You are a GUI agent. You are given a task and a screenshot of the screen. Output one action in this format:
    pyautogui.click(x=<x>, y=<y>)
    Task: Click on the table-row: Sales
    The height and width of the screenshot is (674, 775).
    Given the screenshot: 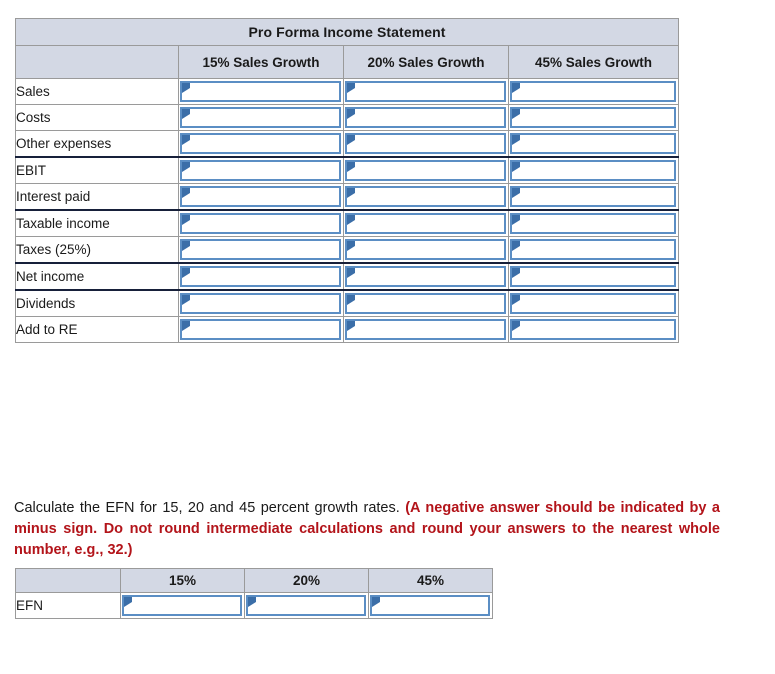 What is the action you would take?
    pyautogui.click(x=347, y=91)
    